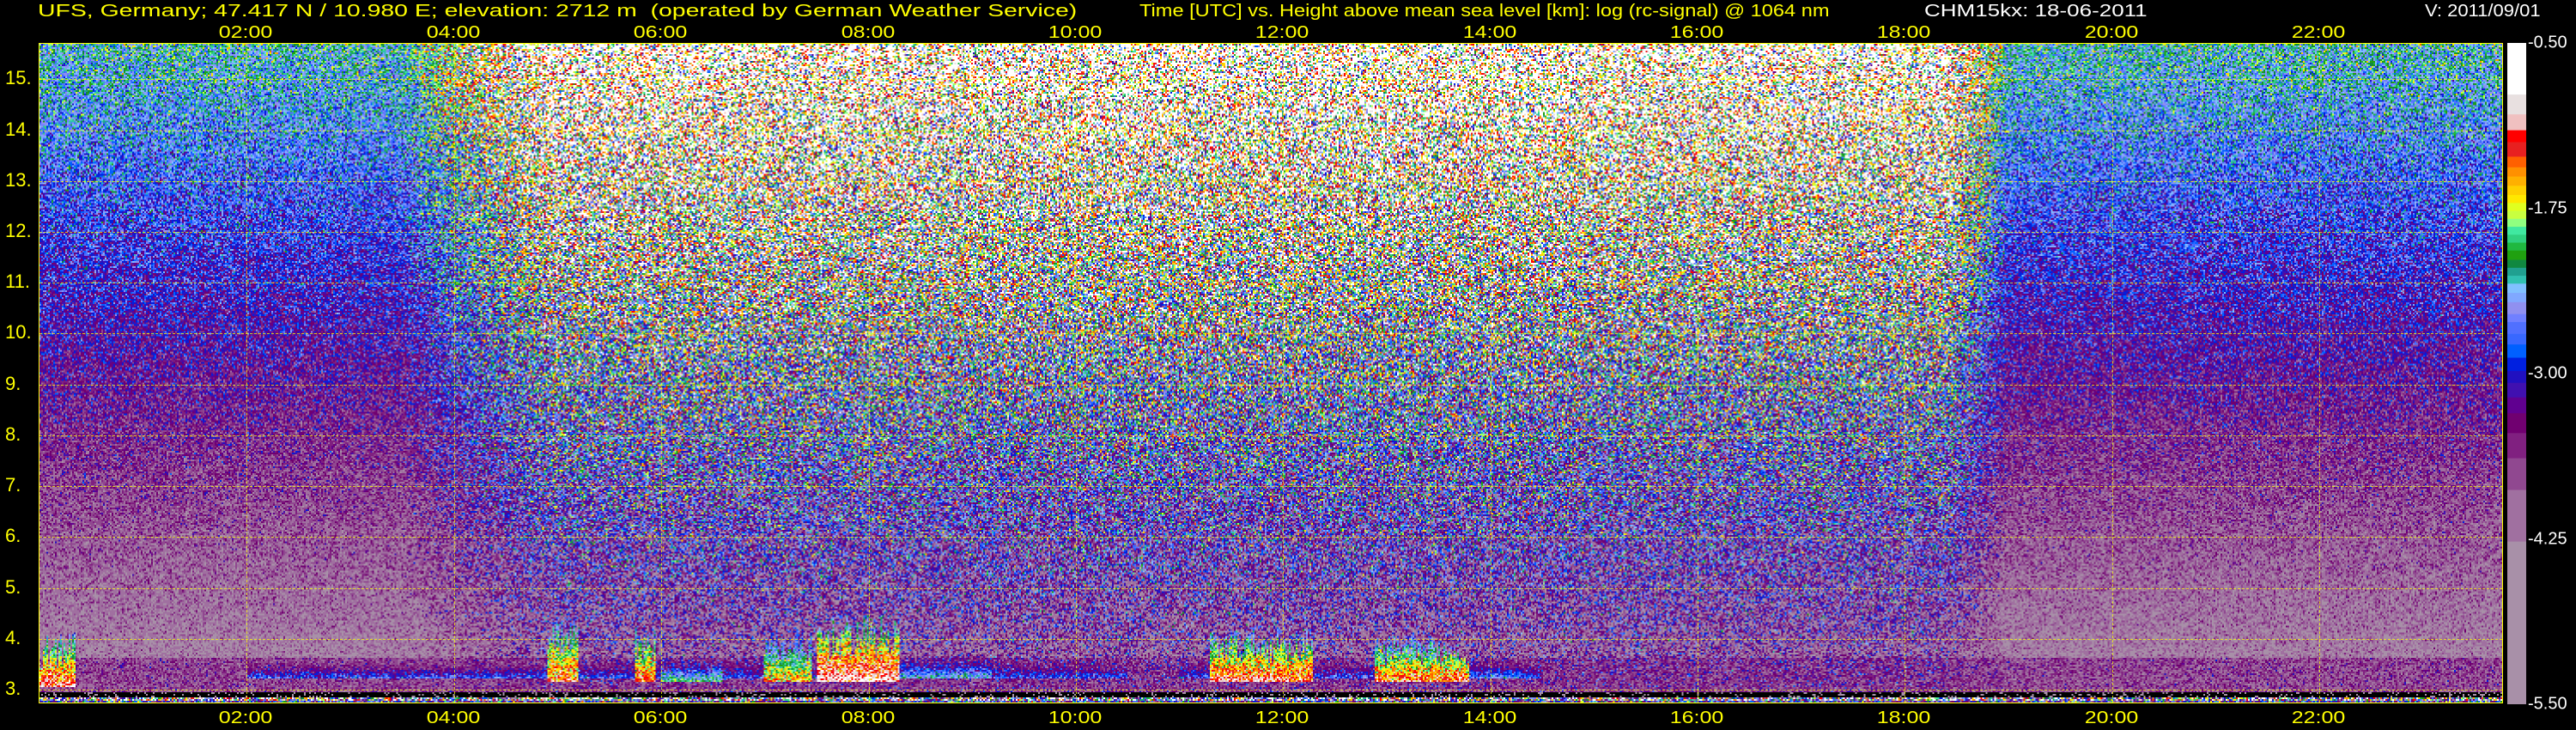  What do you see at coordinates (18, 78) in the screenshot?
I see `y-tick-label: 15.` at bounding box center [18, 78].